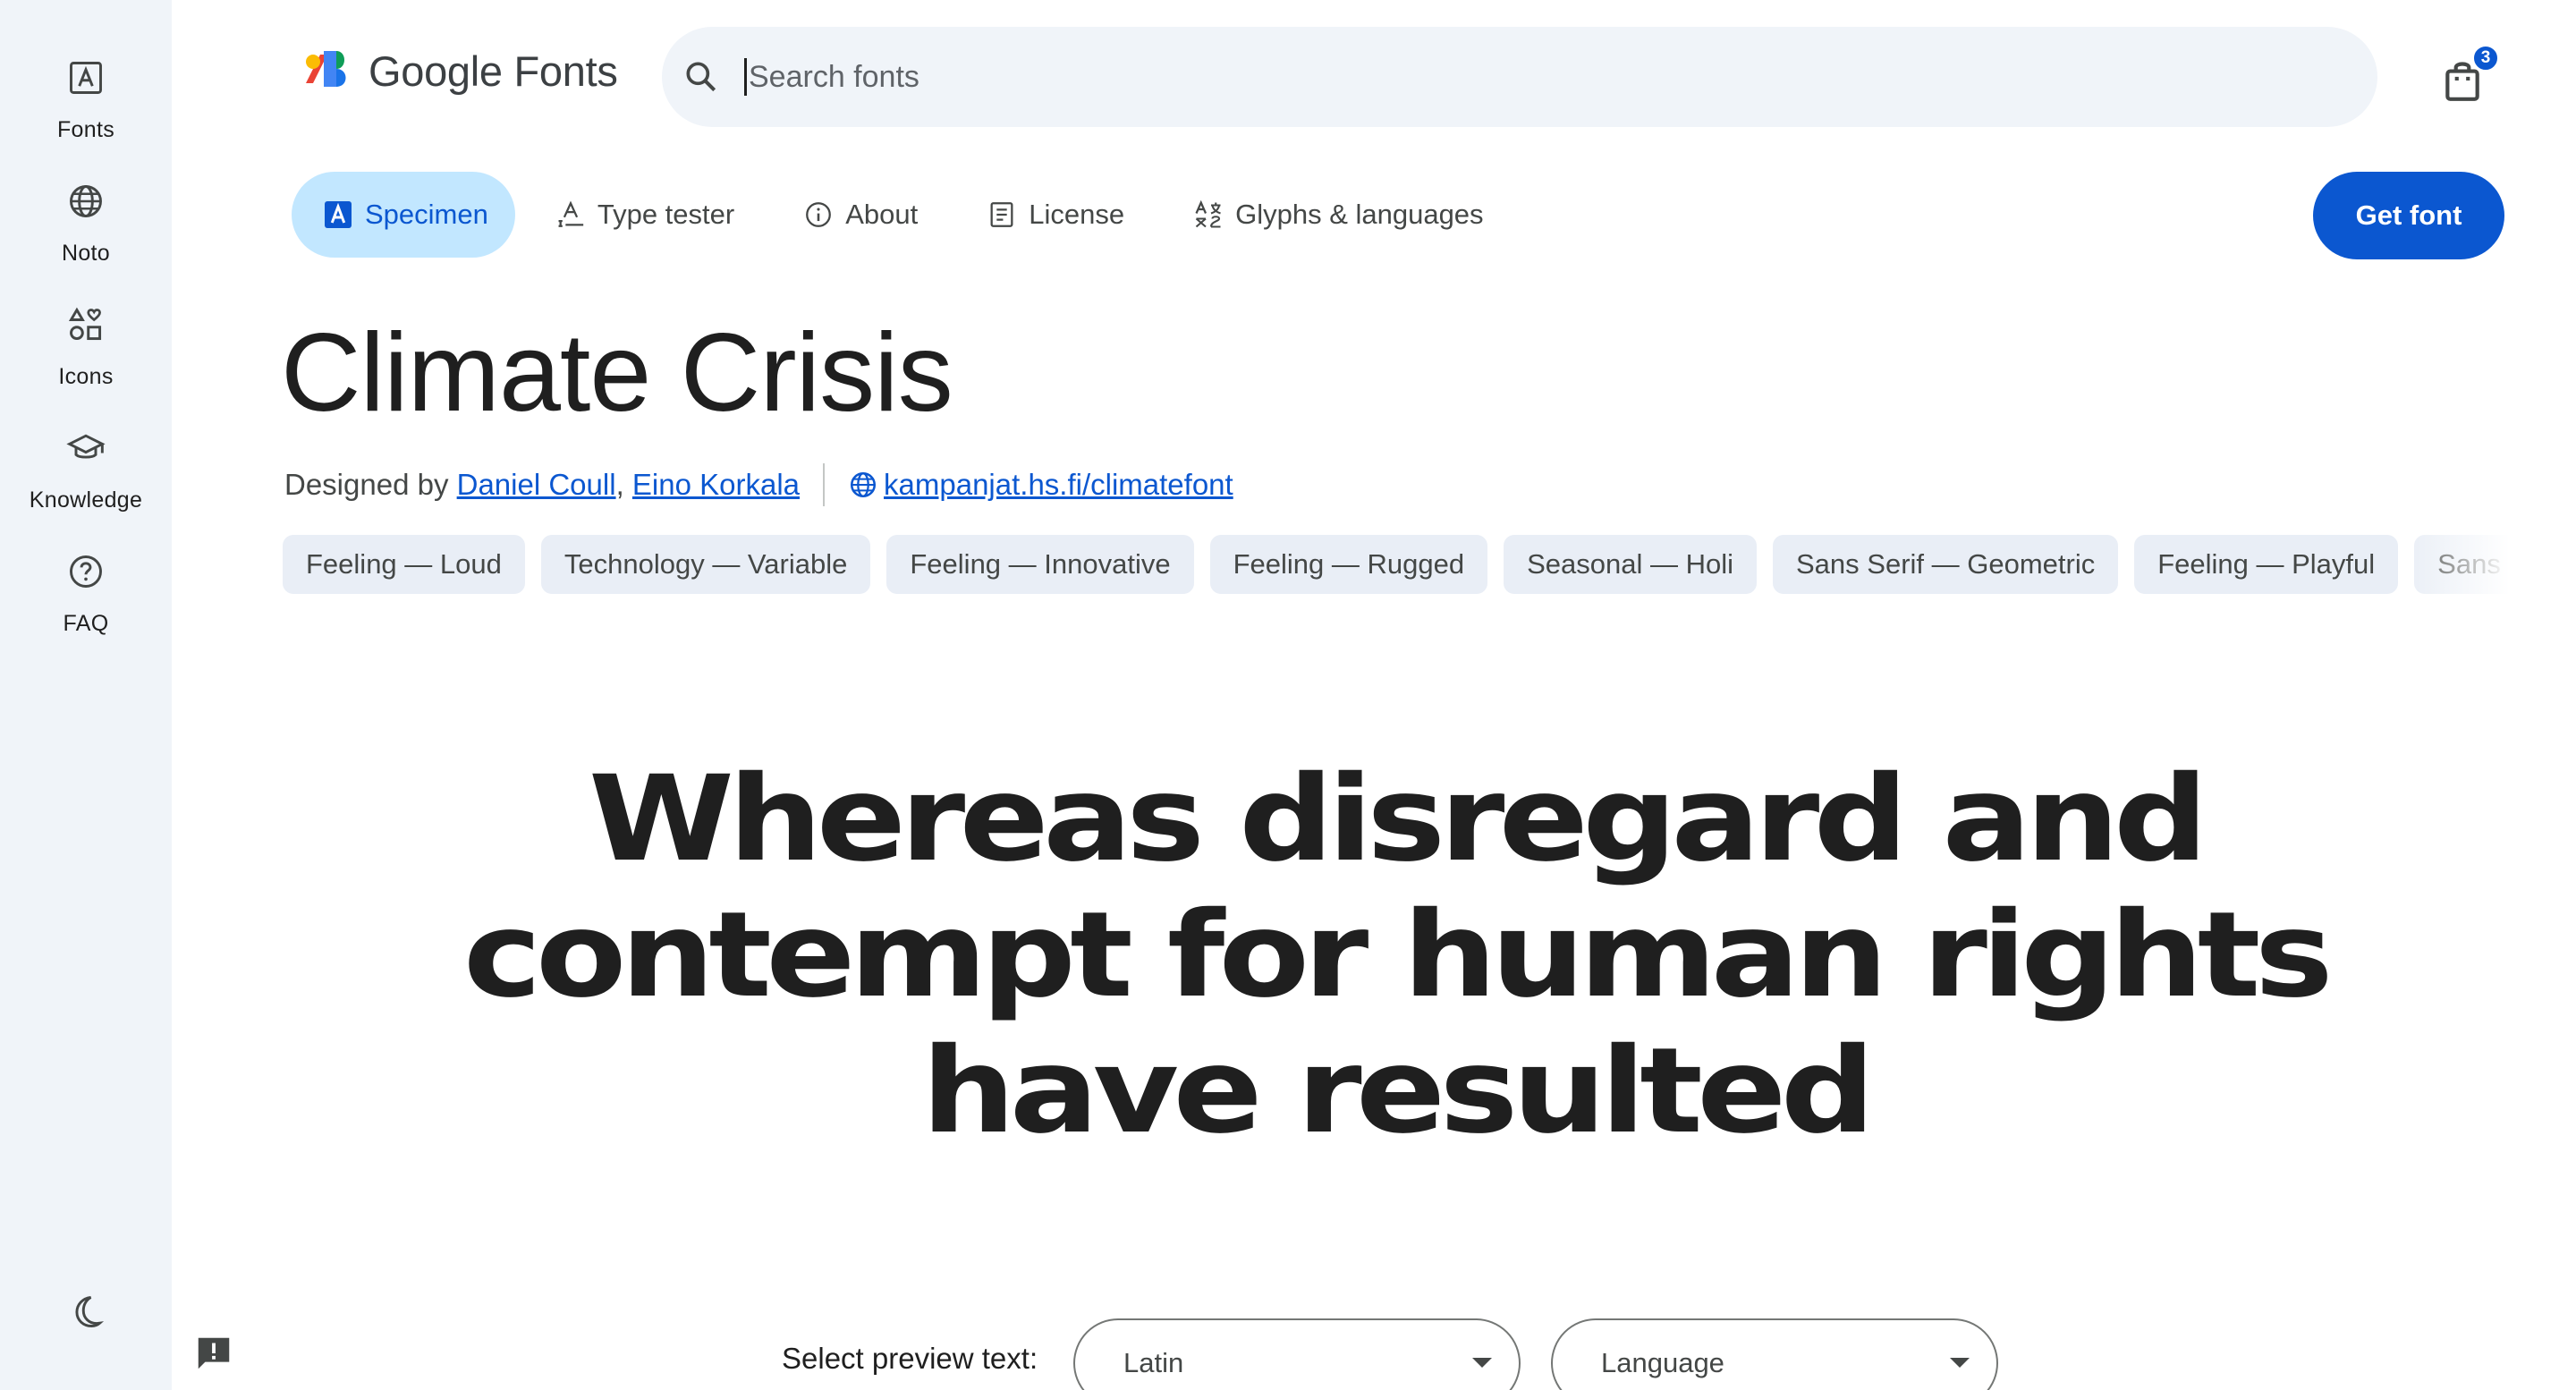 The image size is (2576, 1390). Describe the element at coordinates (1504, 77) in the screenshot. I see `search-input` at that location.